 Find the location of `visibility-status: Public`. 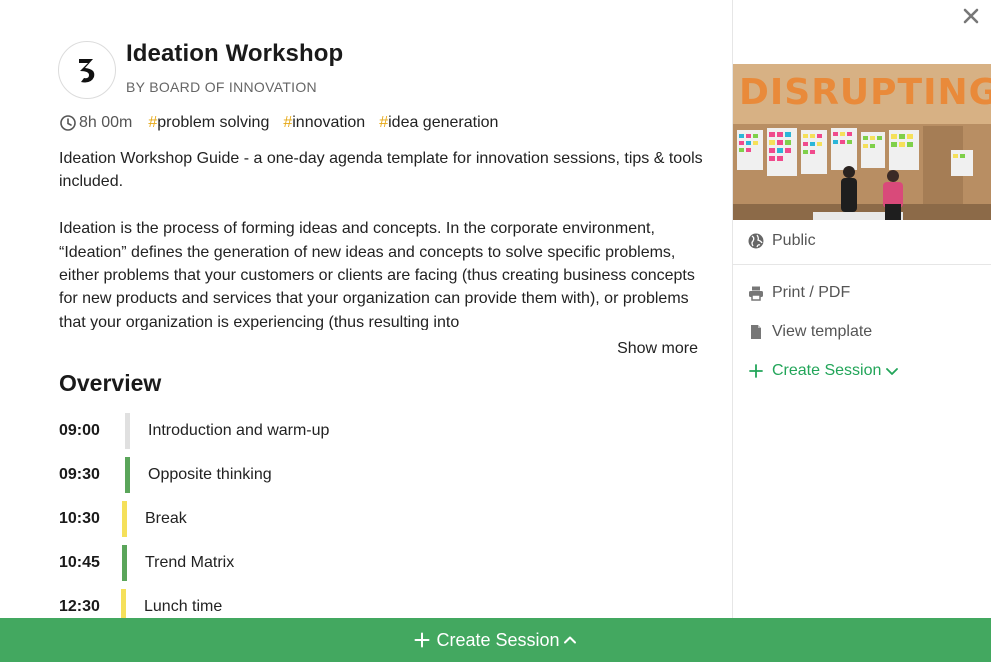

visibility-status: Public is located at coordinates (782, 241).